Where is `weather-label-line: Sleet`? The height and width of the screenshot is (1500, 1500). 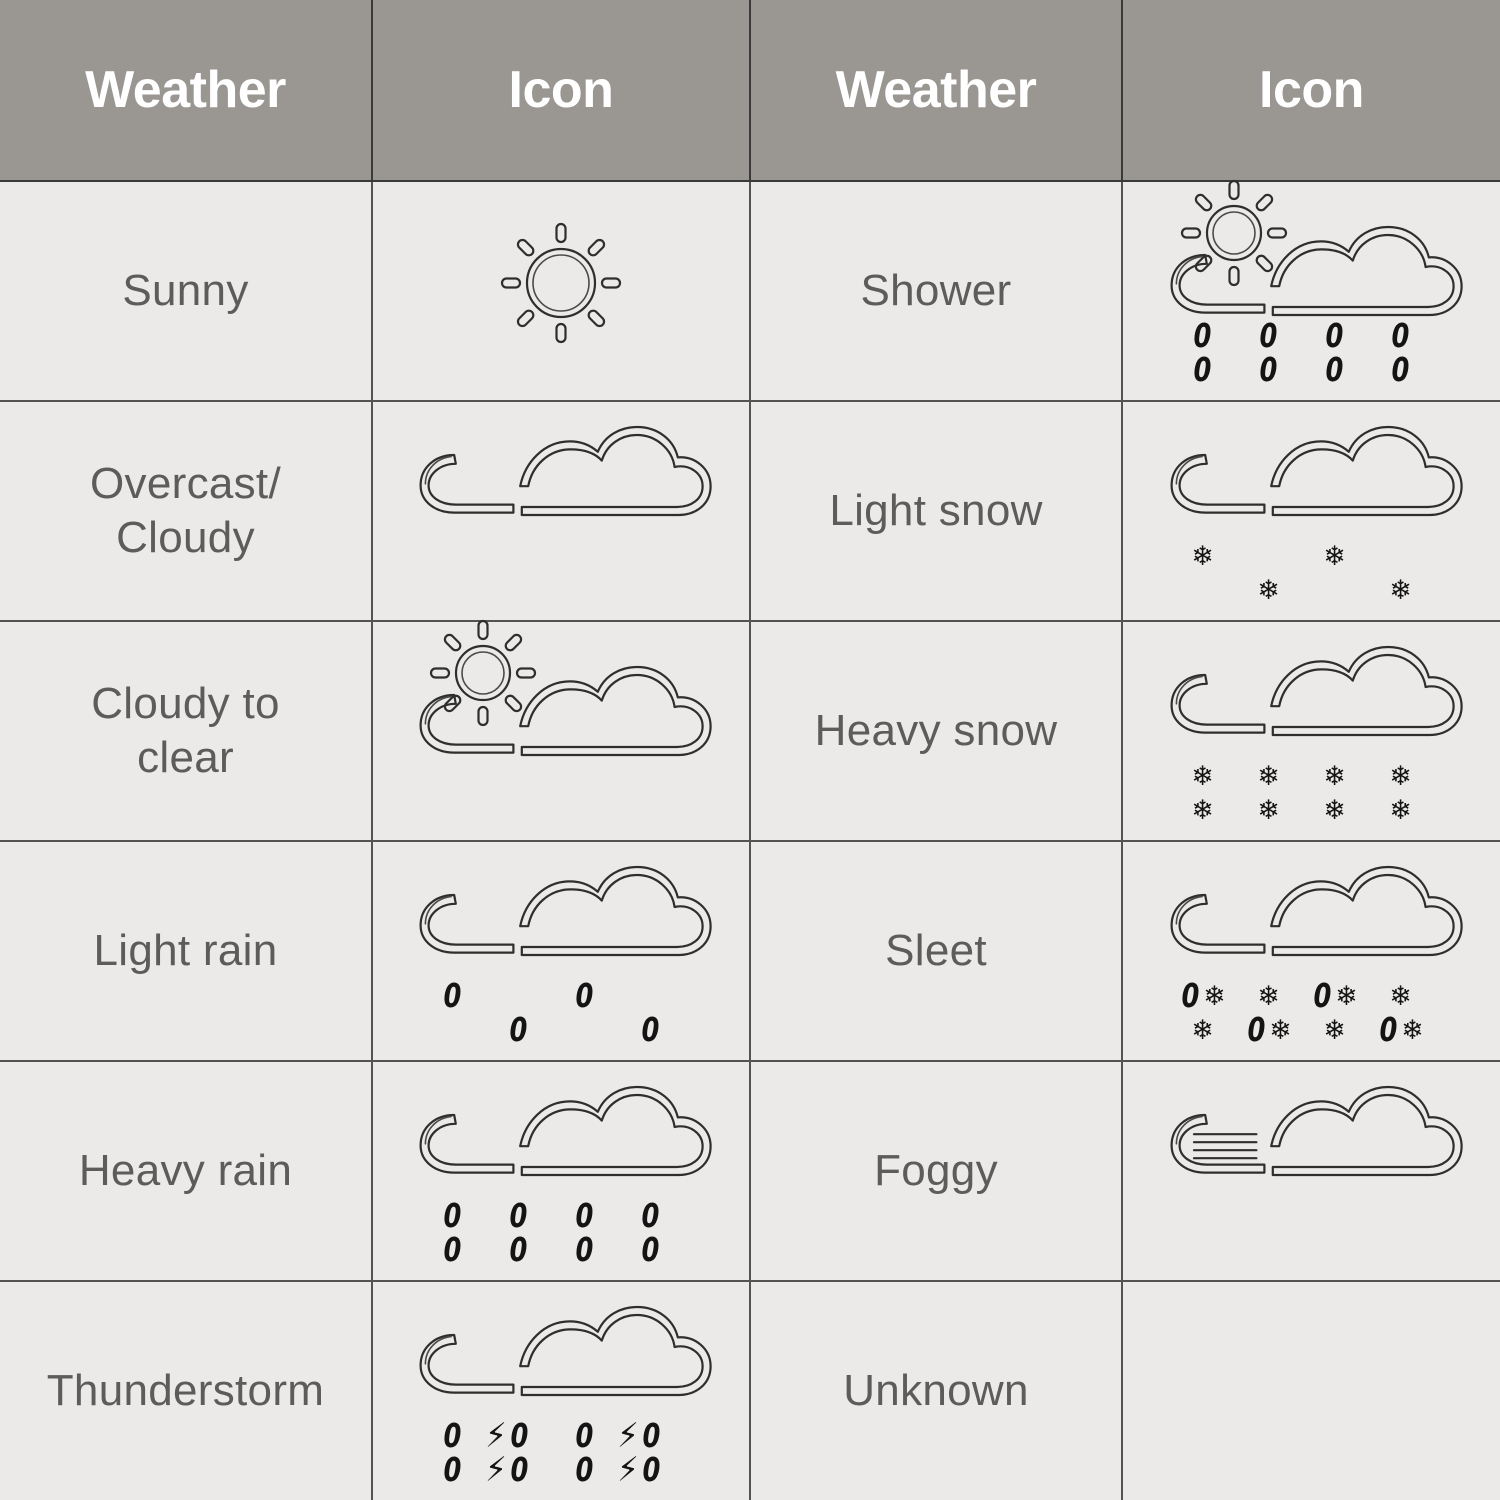
weather-label-line: Sleet is located at coordinates (936, 951).